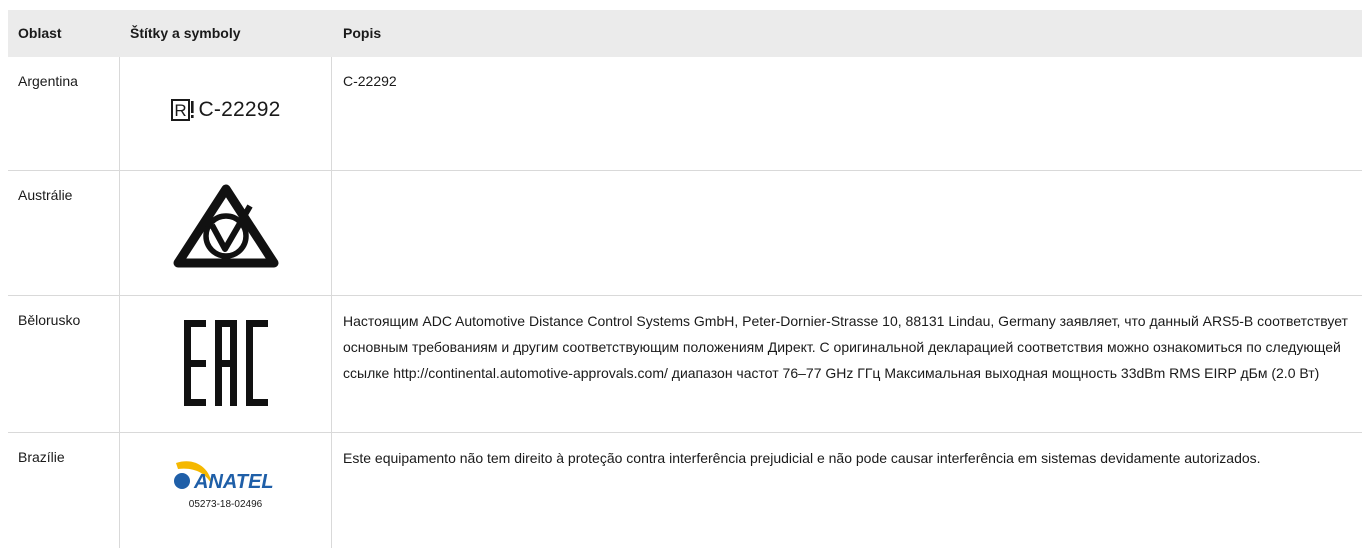  Describe the element at coordinates (233, 481) in the screenshot. I see `anatel-wordmark: ANATEL` at that location.